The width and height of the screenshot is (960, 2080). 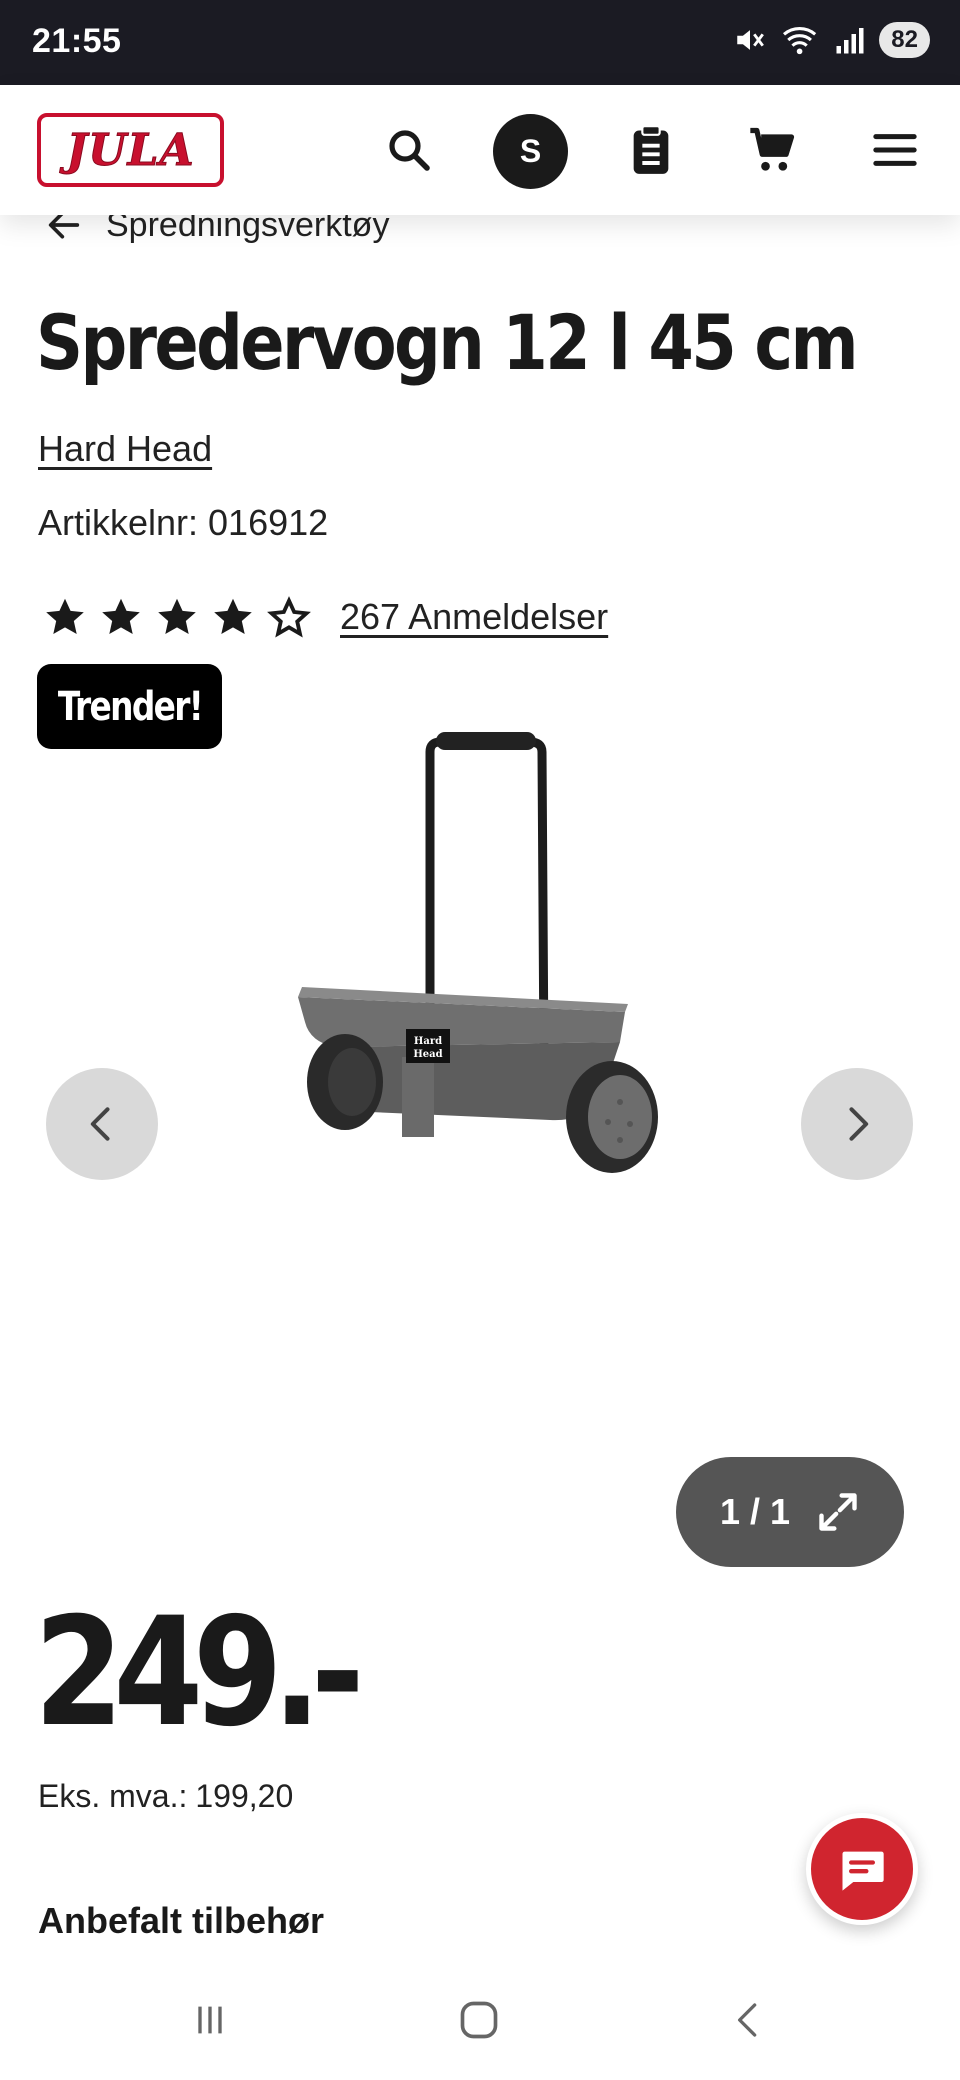 I want to click on jula-logo: JULA, so click(x=130, y=150).